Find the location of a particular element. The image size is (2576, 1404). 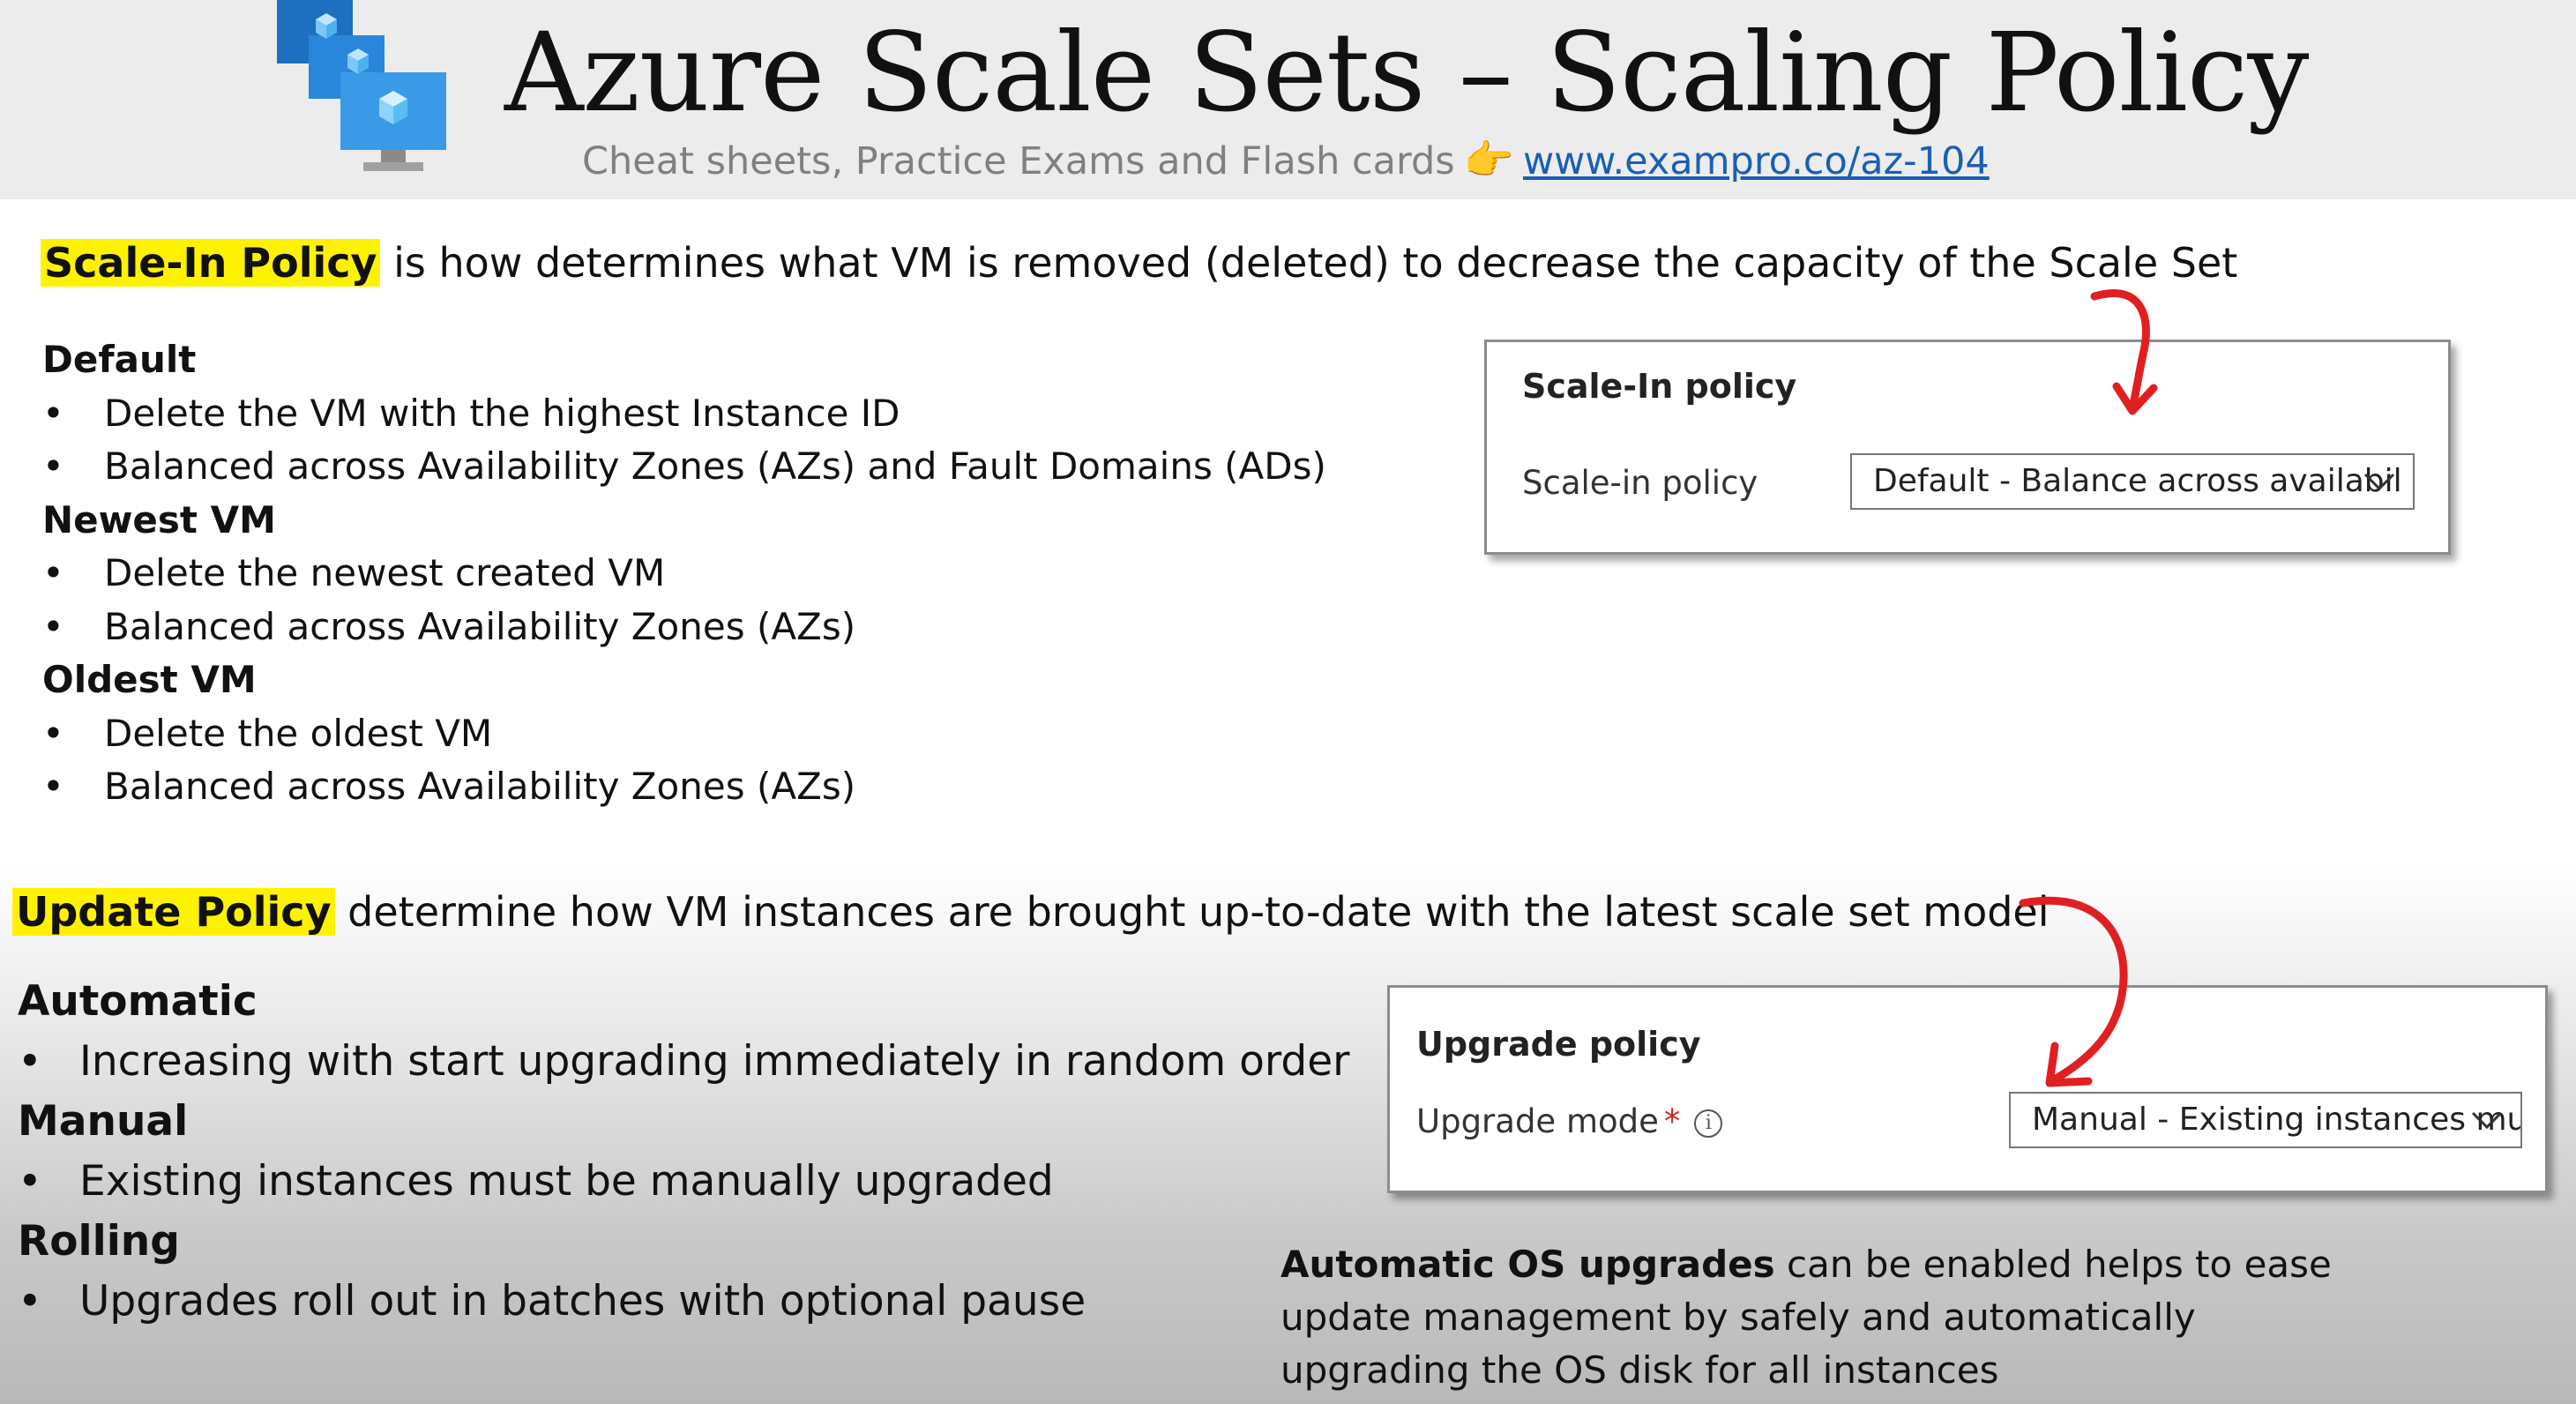

panel-title: Scale-In policy is located at coordinates (1659, 386).